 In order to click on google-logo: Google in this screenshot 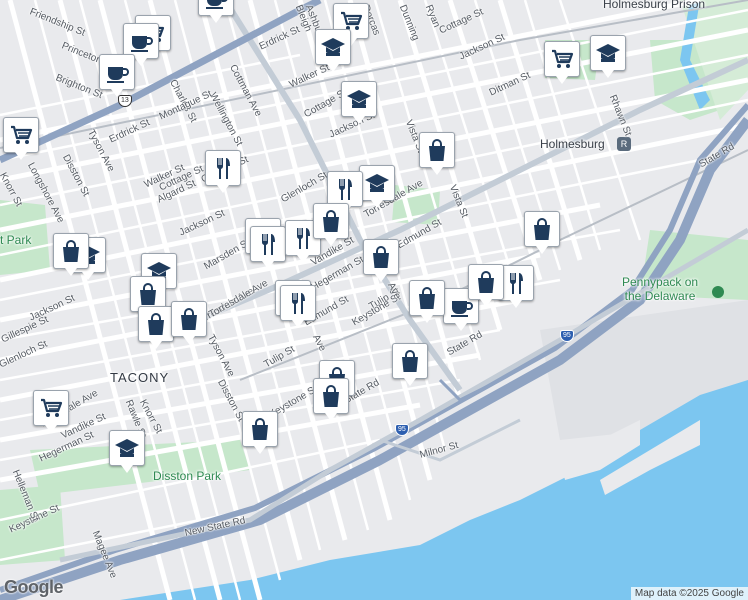, I will do `click(34, 587)`.